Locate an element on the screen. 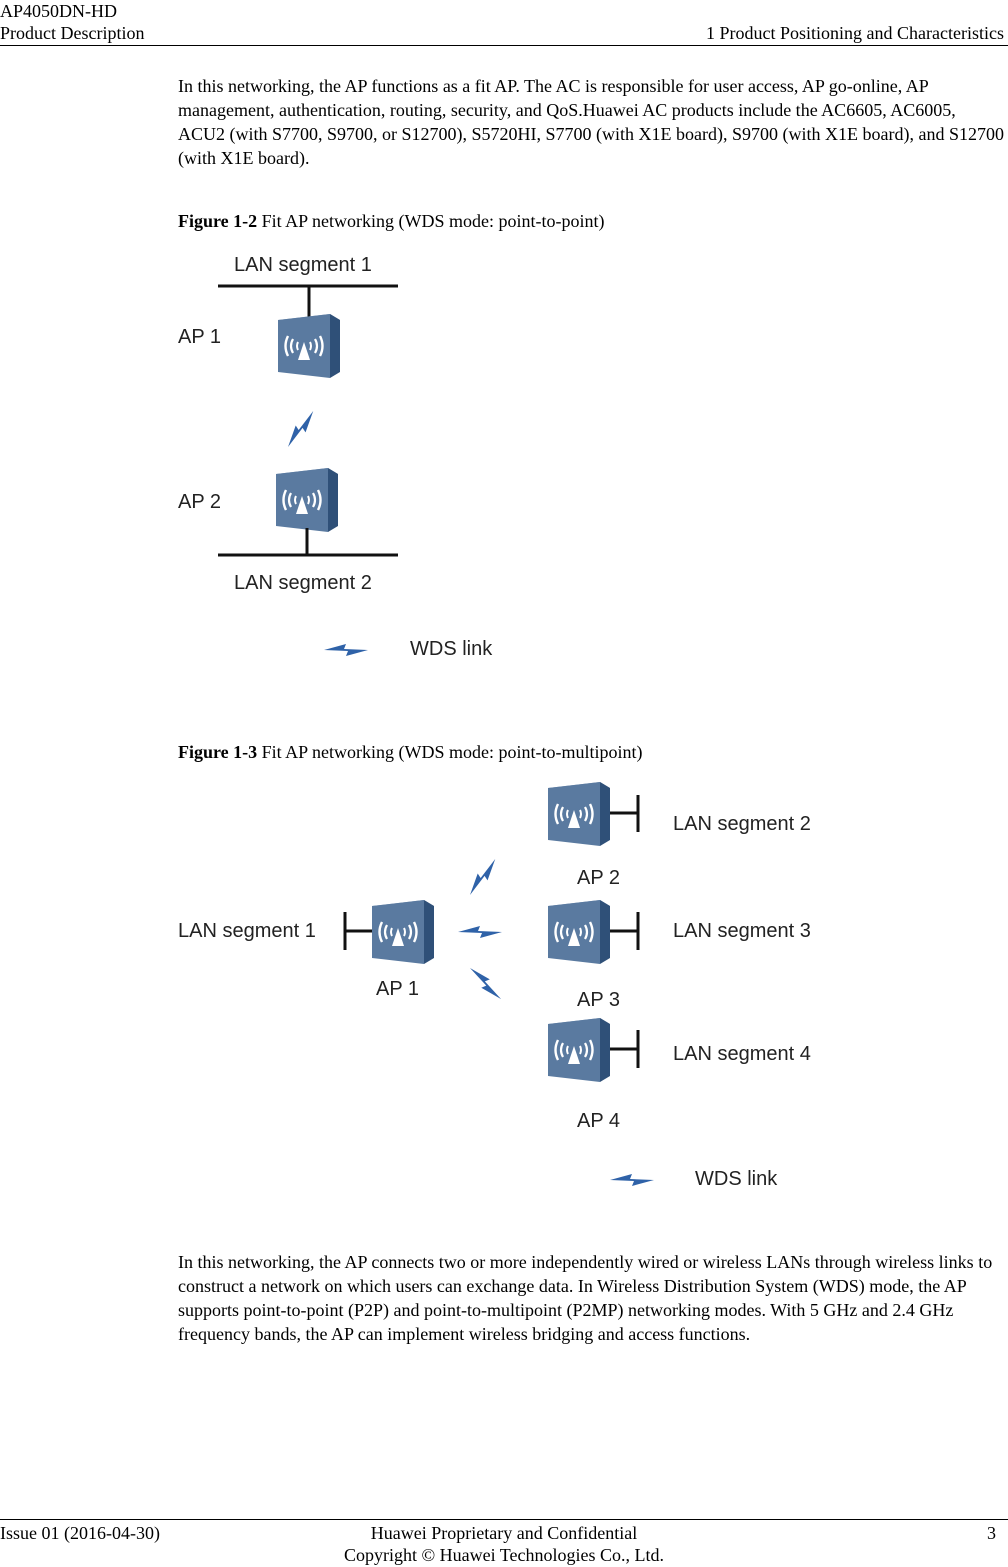 The width and height of the screenshot is (1008, 1567). lan-segment-3-label: LAN segment 3 is located at coordinates (742, 931).